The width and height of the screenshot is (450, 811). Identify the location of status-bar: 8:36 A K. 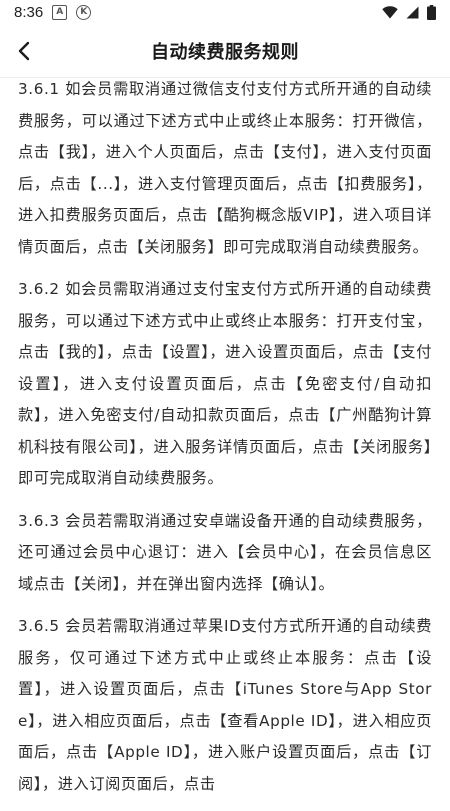
(225, 12).